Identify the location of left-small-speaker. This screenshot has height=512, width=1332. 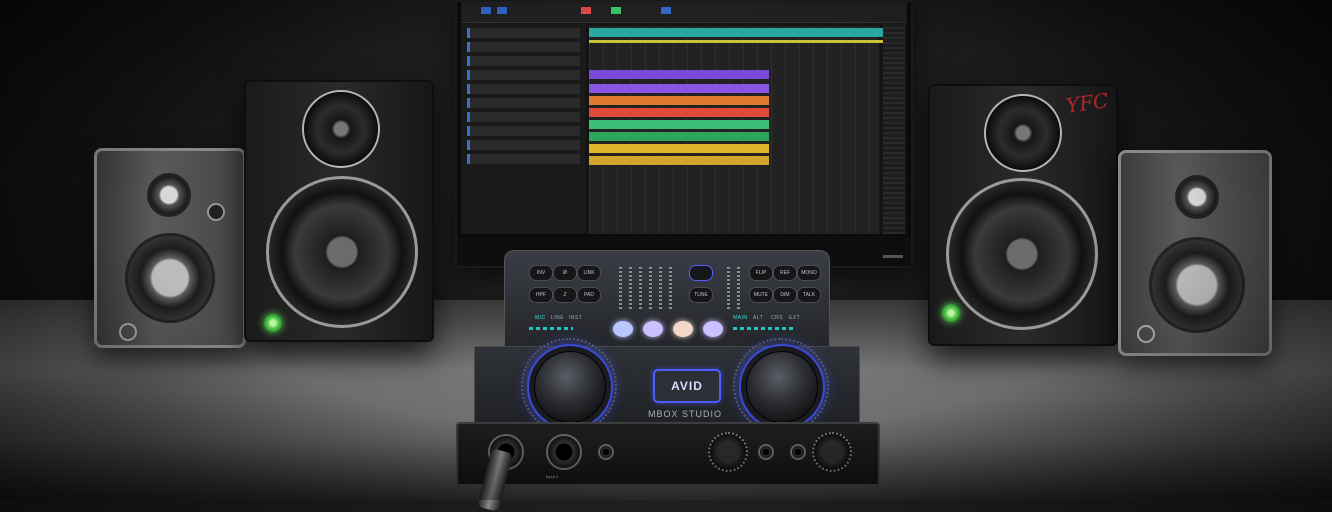
(170, 248).